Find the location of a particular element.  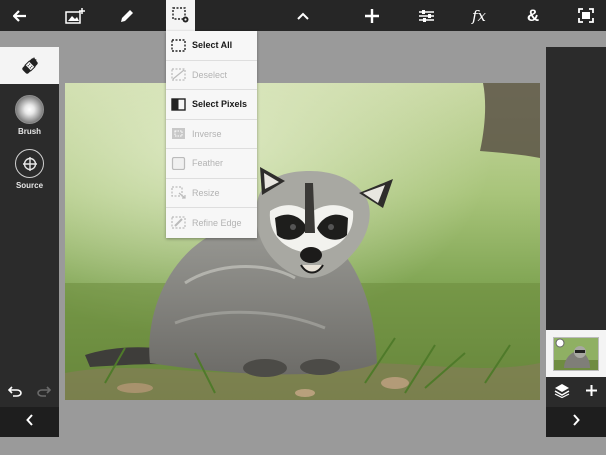

menu-item-label: Refine Edge is located at coordinates (217, 222).